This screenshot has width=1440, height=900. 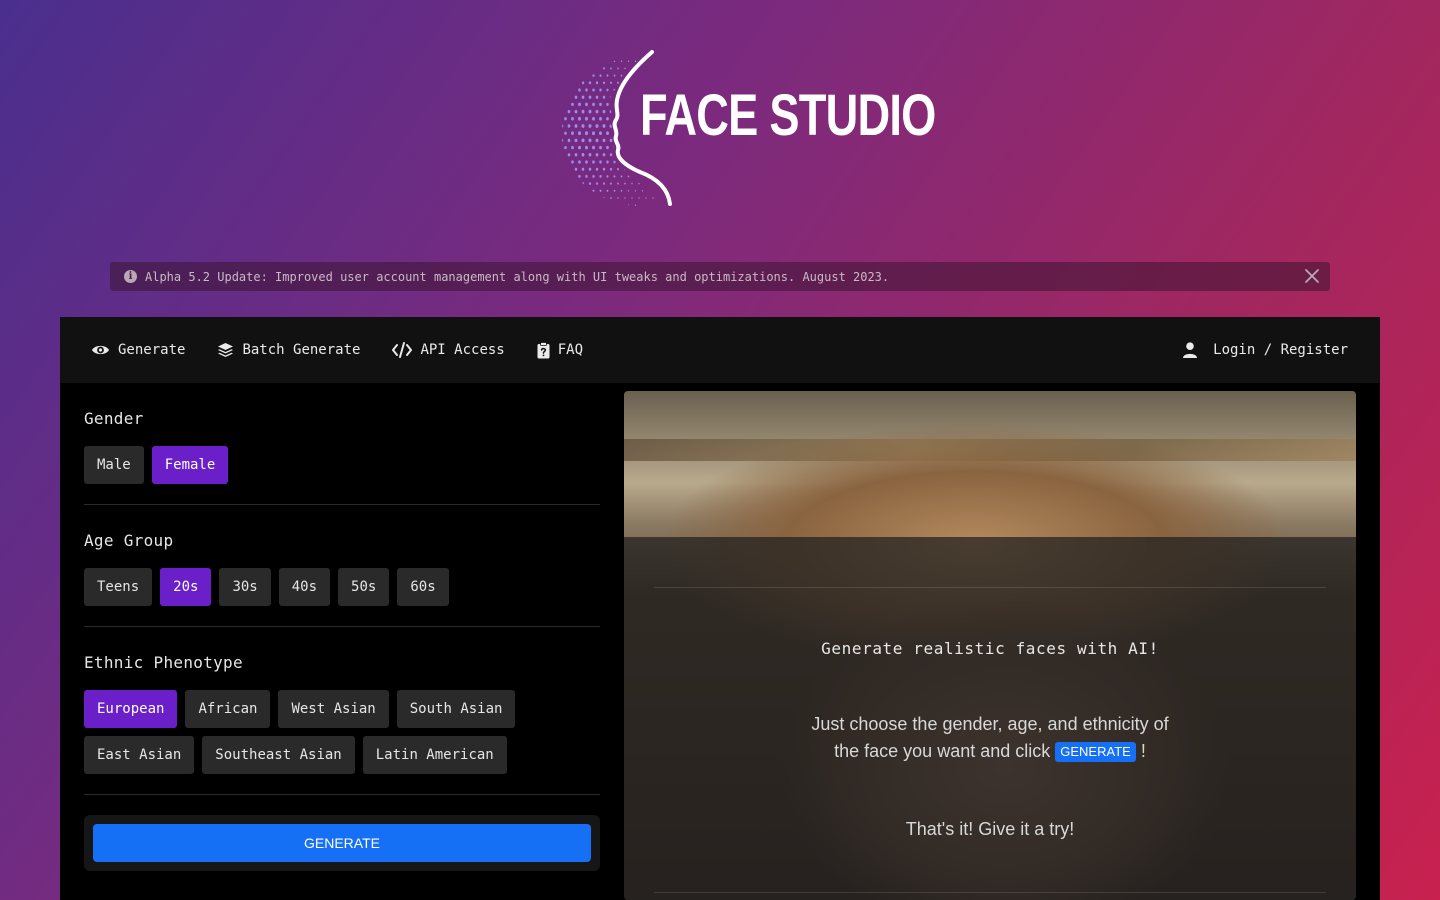 What do you see at coordinates (462, 350) in the screenshot?
I see `nav-api-label: API Access` at bounding box center [462, 350].